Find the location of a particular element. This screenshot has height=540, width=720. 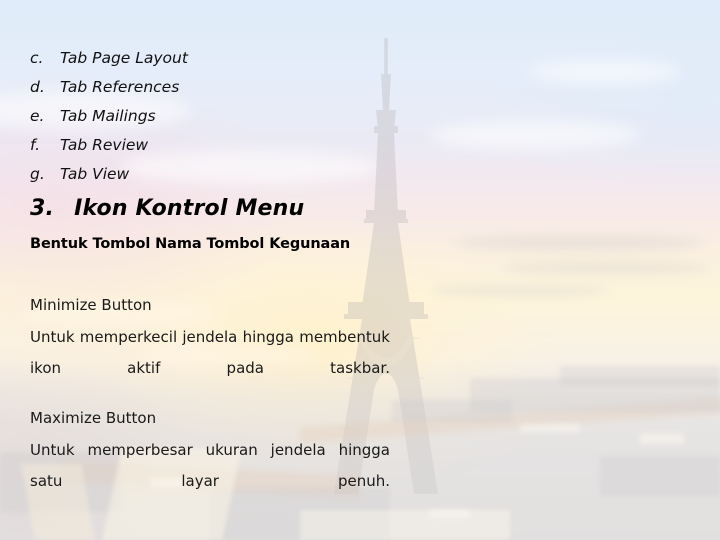

list-item-label: Tab Review is located at coordinates (104, 145).